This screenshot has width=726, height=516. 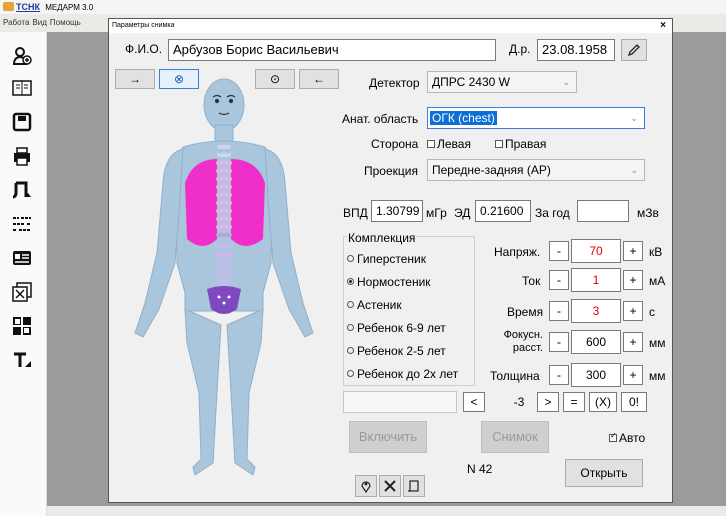 I want to click on auto-text: Авто, so click(x=632, y=438).